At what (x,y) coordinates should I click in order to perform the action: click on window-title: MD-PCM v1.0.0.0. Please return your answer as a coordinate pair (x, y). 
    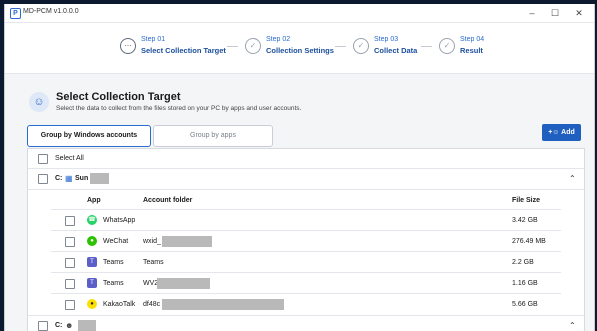
    Looking at the image, I should click on (51, 11).